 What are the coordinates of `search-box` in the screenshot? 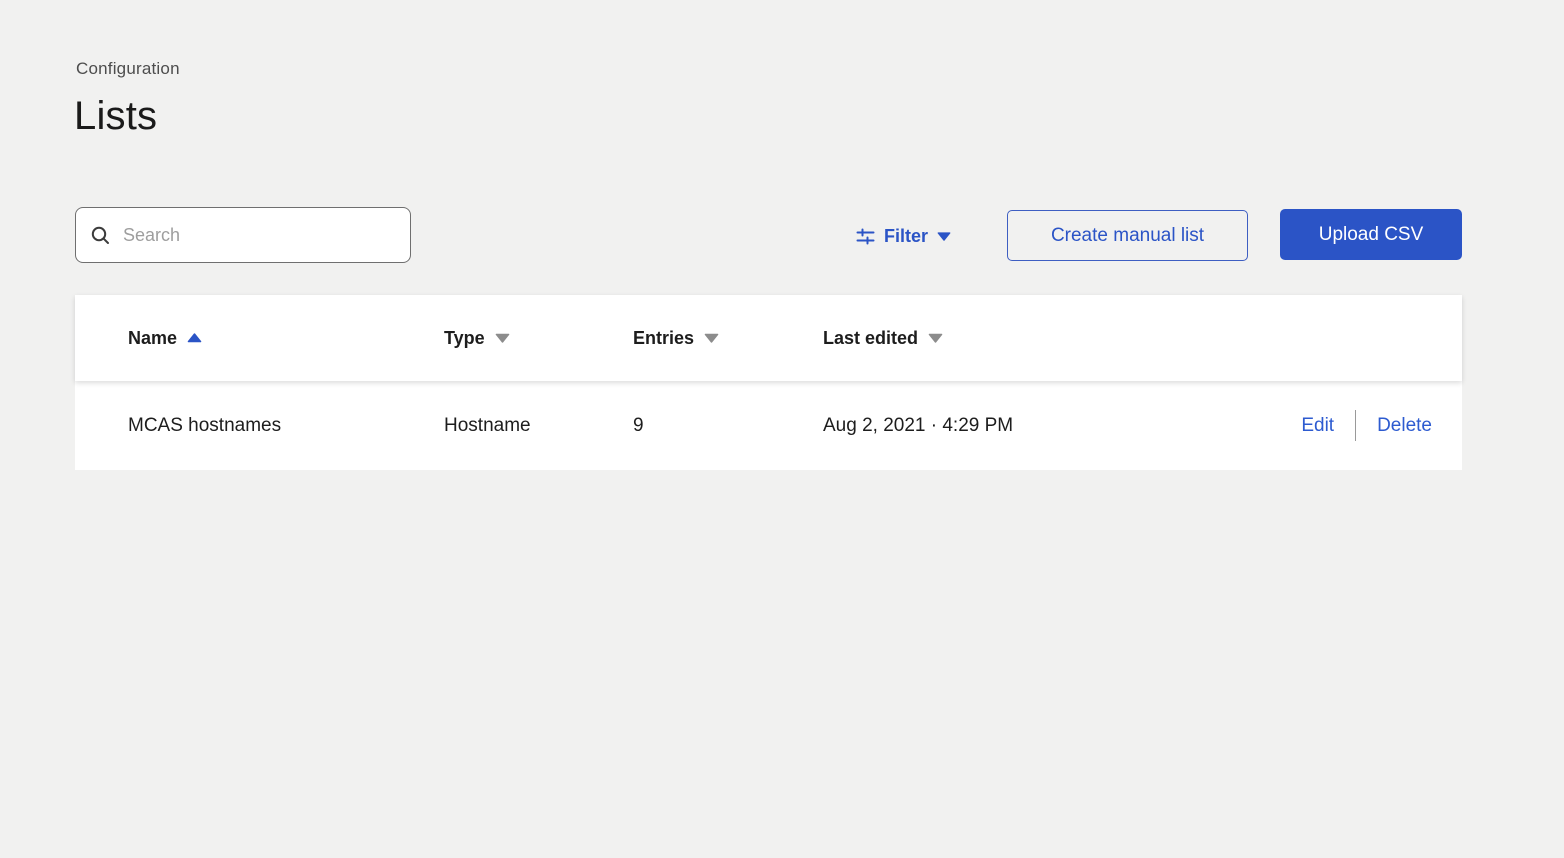 It's located at (243, 235).